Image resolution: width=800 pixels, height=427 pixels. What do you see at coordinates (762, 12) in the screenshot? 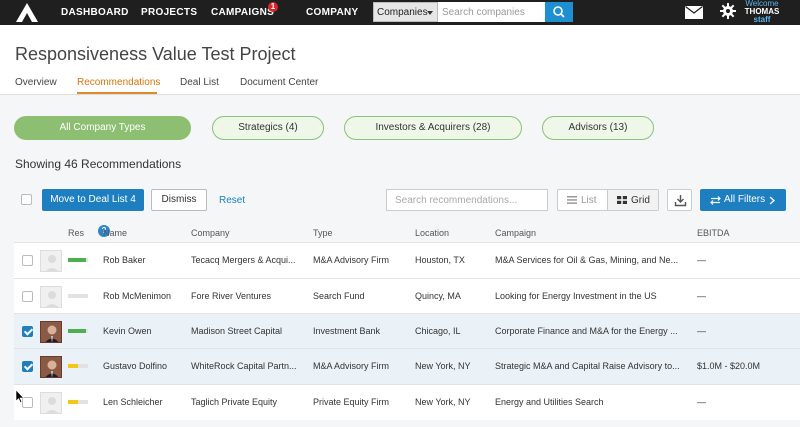
I see `user-welcome: Welcome THOMAS staff` at bounding box center [762, 12].